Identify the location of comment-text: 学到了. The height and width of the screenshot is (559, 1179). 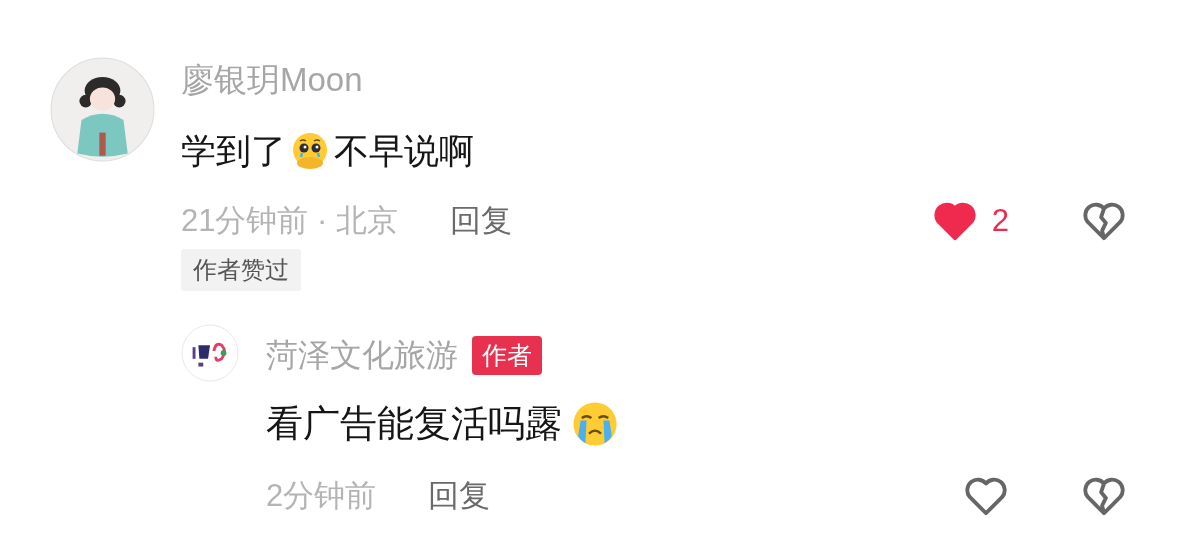
(233, 150).